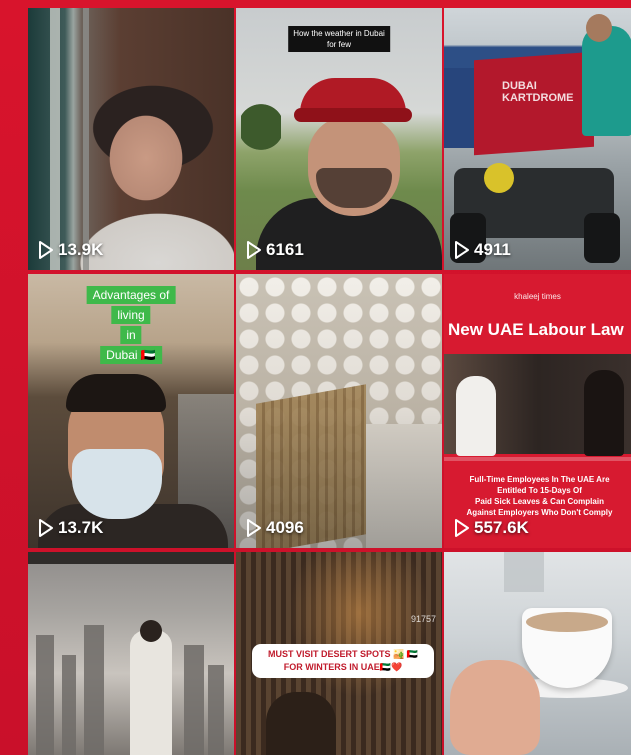 This screenshot has width=631, height=755. I want to click on window-frame, so click(131, 558).